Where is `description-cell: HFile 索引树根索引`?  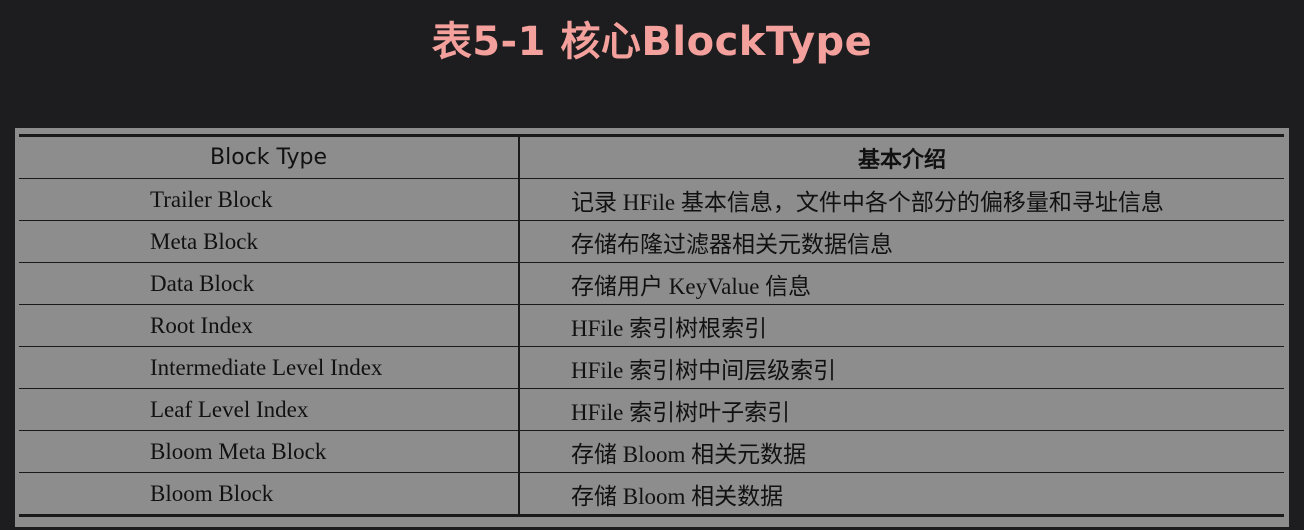 description-cell: HFile 索引树根索引 is located at coordinates (901, 325).